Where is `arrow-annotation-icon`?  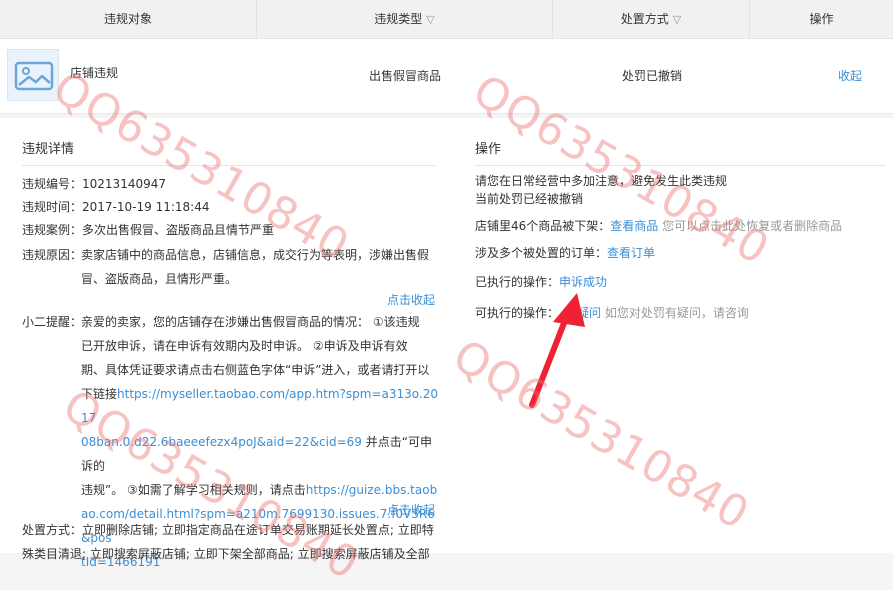 arrow-annotation-icon is located at coordinates (557, 350).